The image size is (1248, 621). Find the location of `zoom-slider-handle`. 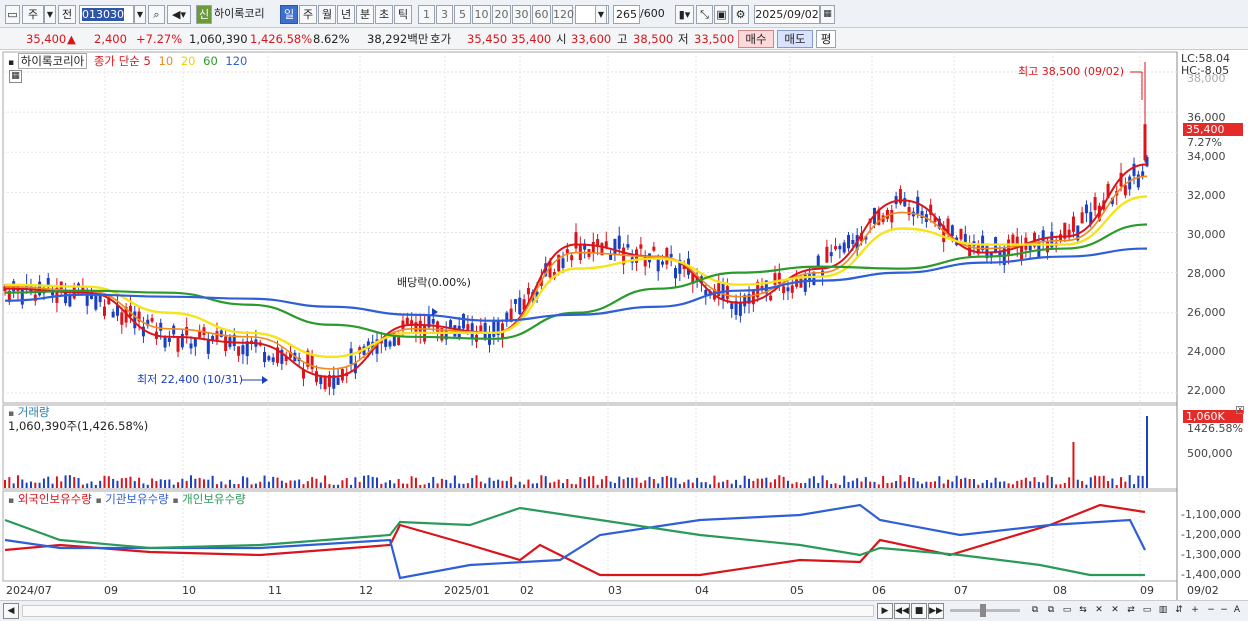

zoom-slider-handle is located at coordinates (983, 610).